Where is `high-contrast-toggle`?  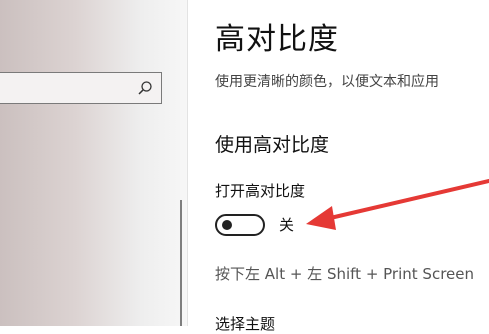 high-contrast-toggle is located at coordinates (240, 225).